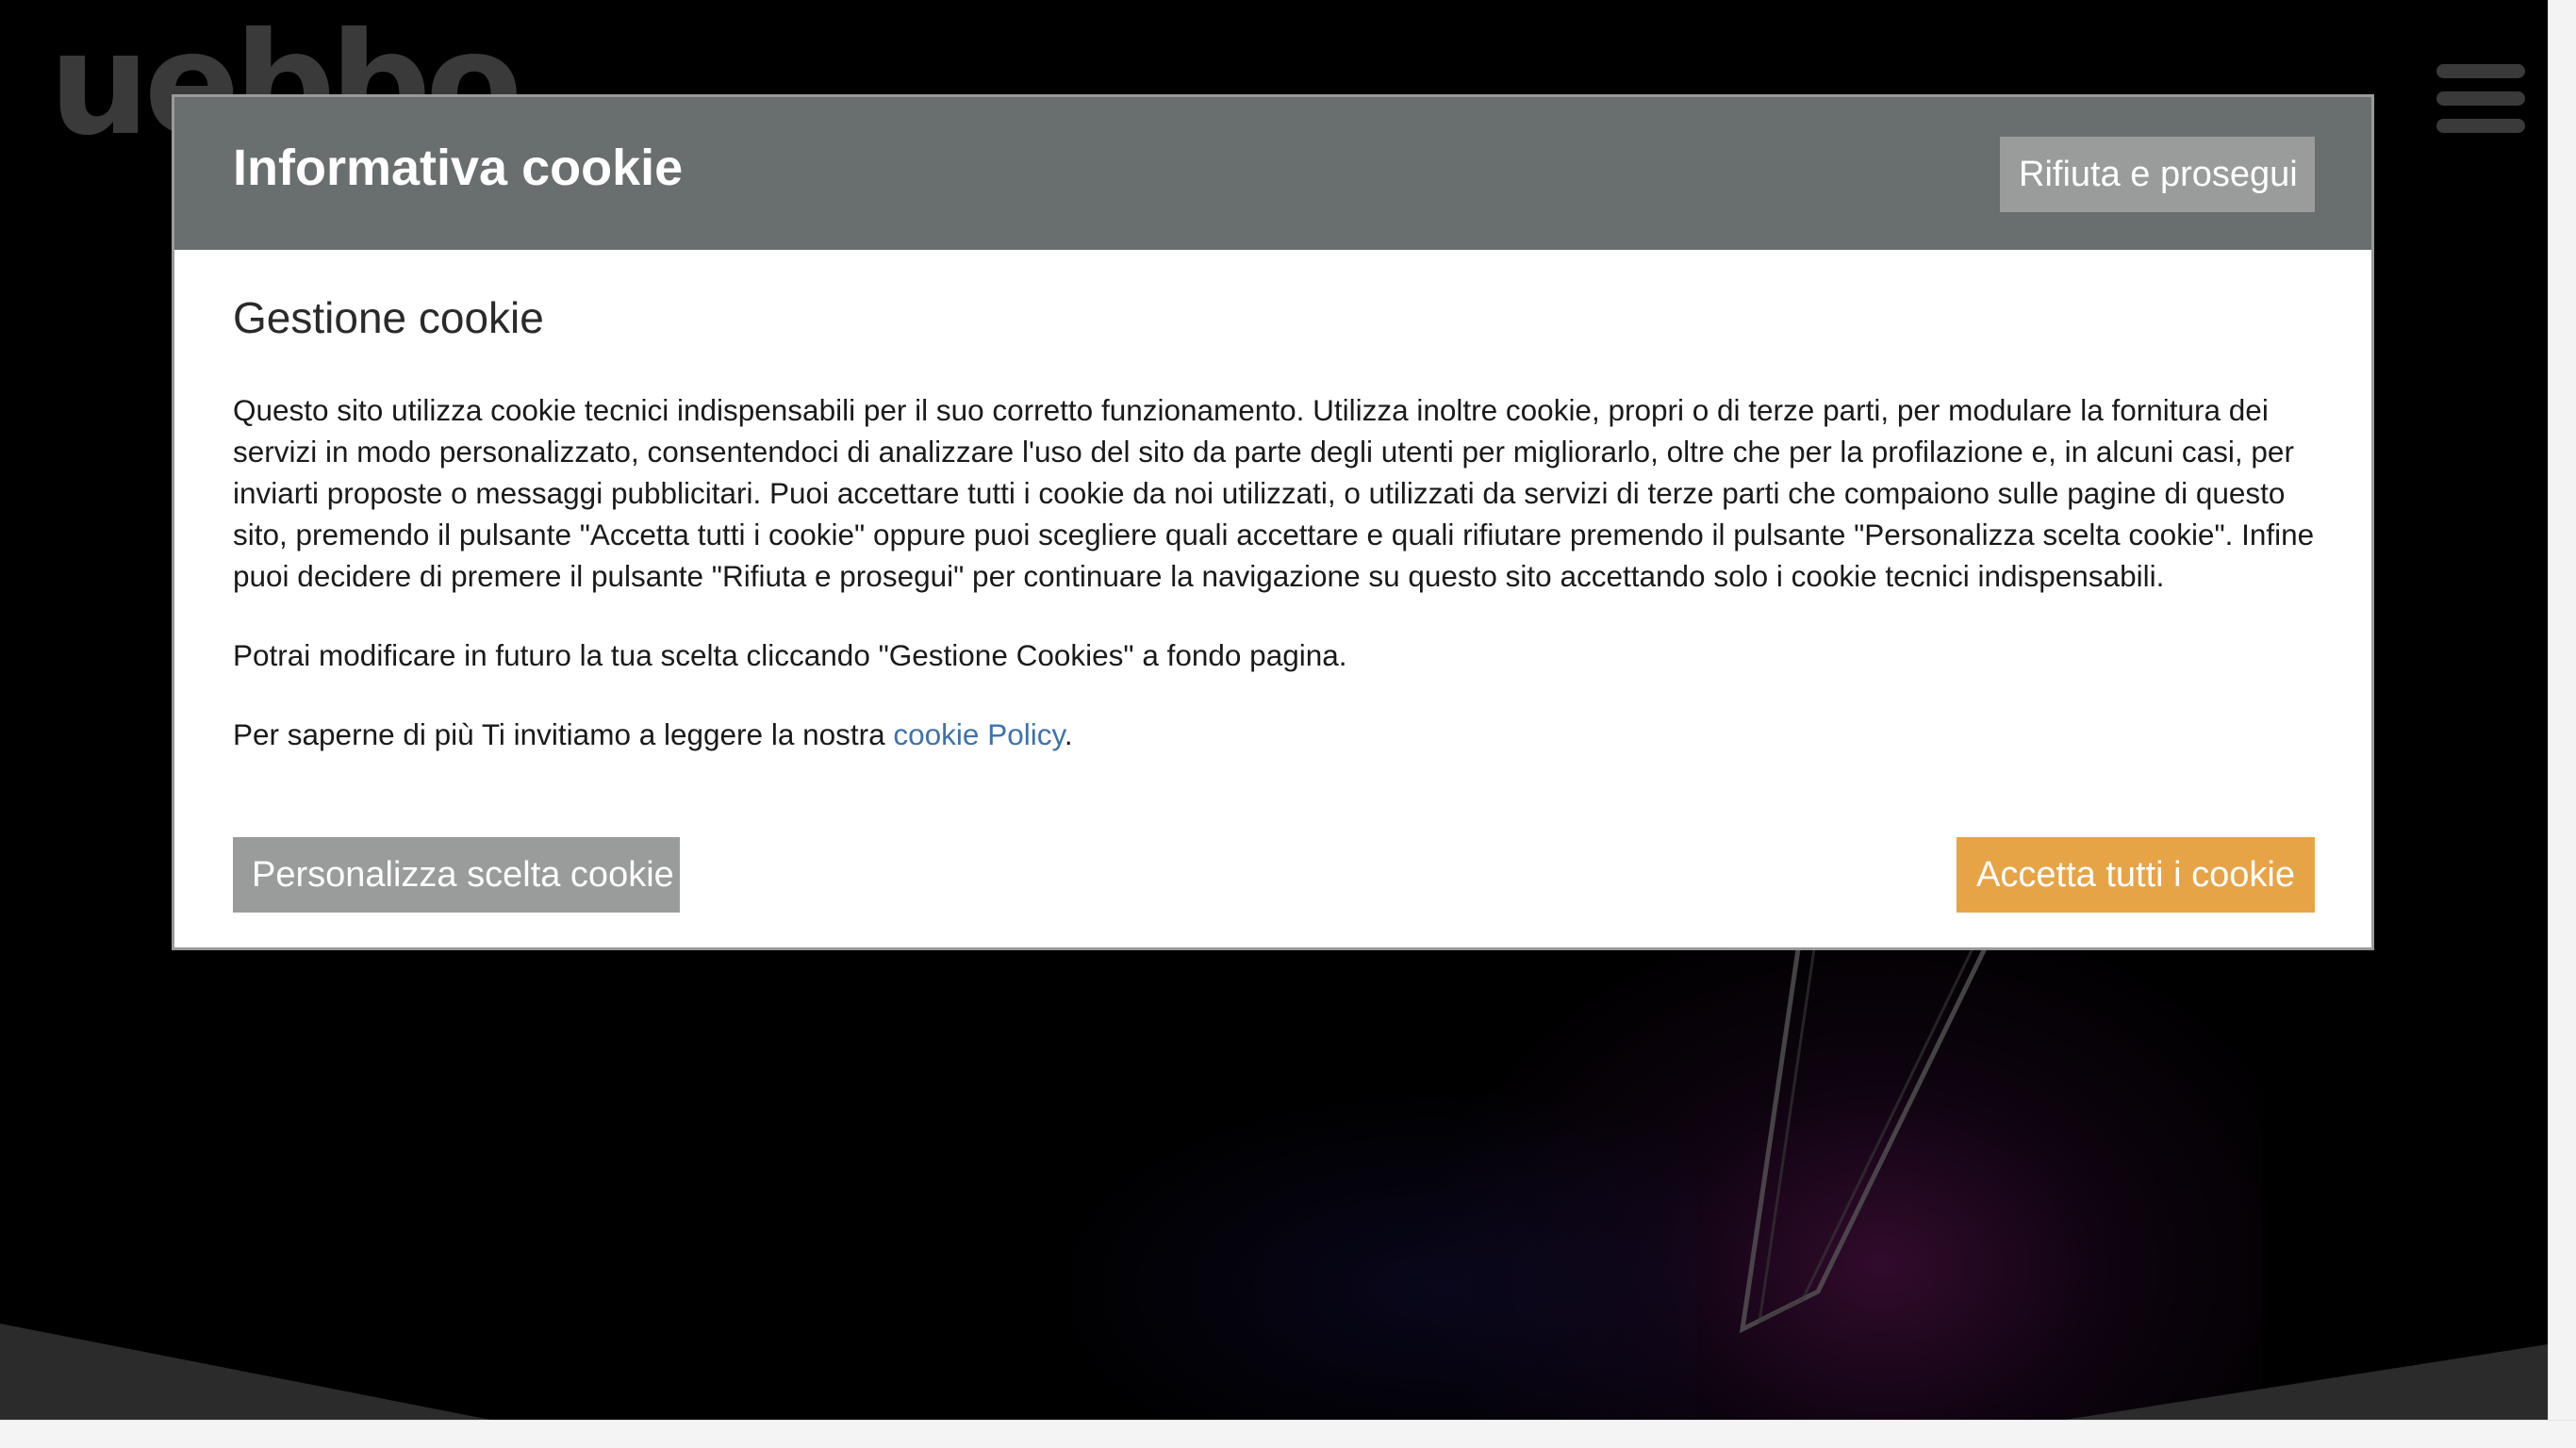 The image size is (2576, 1448). What do you see at coordinates (979, 734) in the screenshot?
I see `cookie-policy-link: cookie Policy` at bounding box center [979, 734].